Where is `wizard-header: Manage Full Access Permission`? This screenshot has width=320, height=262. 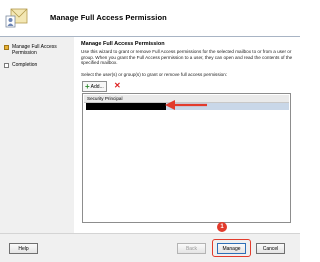
wizard-header: Manage Full Access Permission is located at coordinates (150, 18).